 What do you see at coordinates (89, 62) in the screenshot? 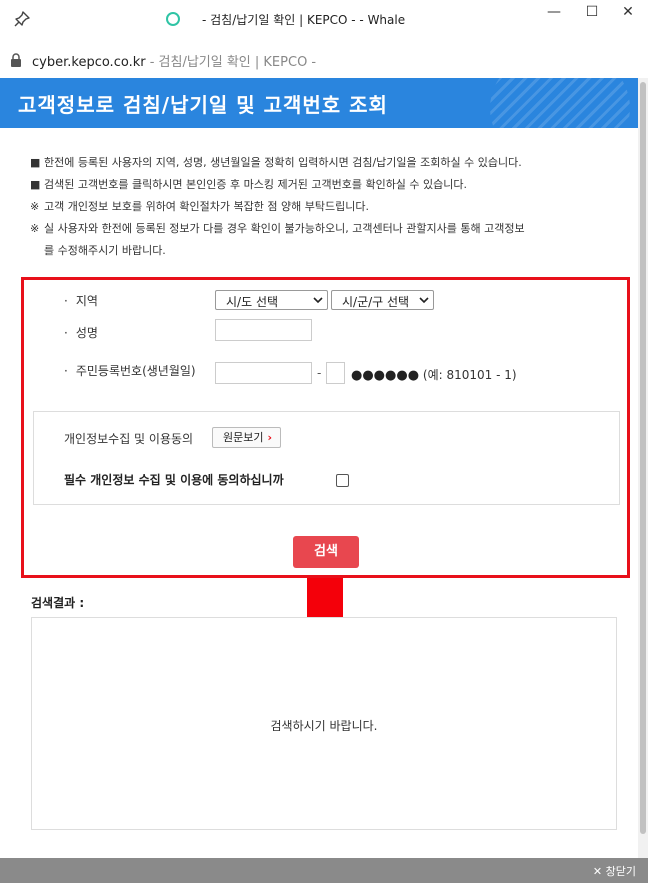
I see `url-domain: cyber.kepco.co.kr` at bounding box center [89, 62].